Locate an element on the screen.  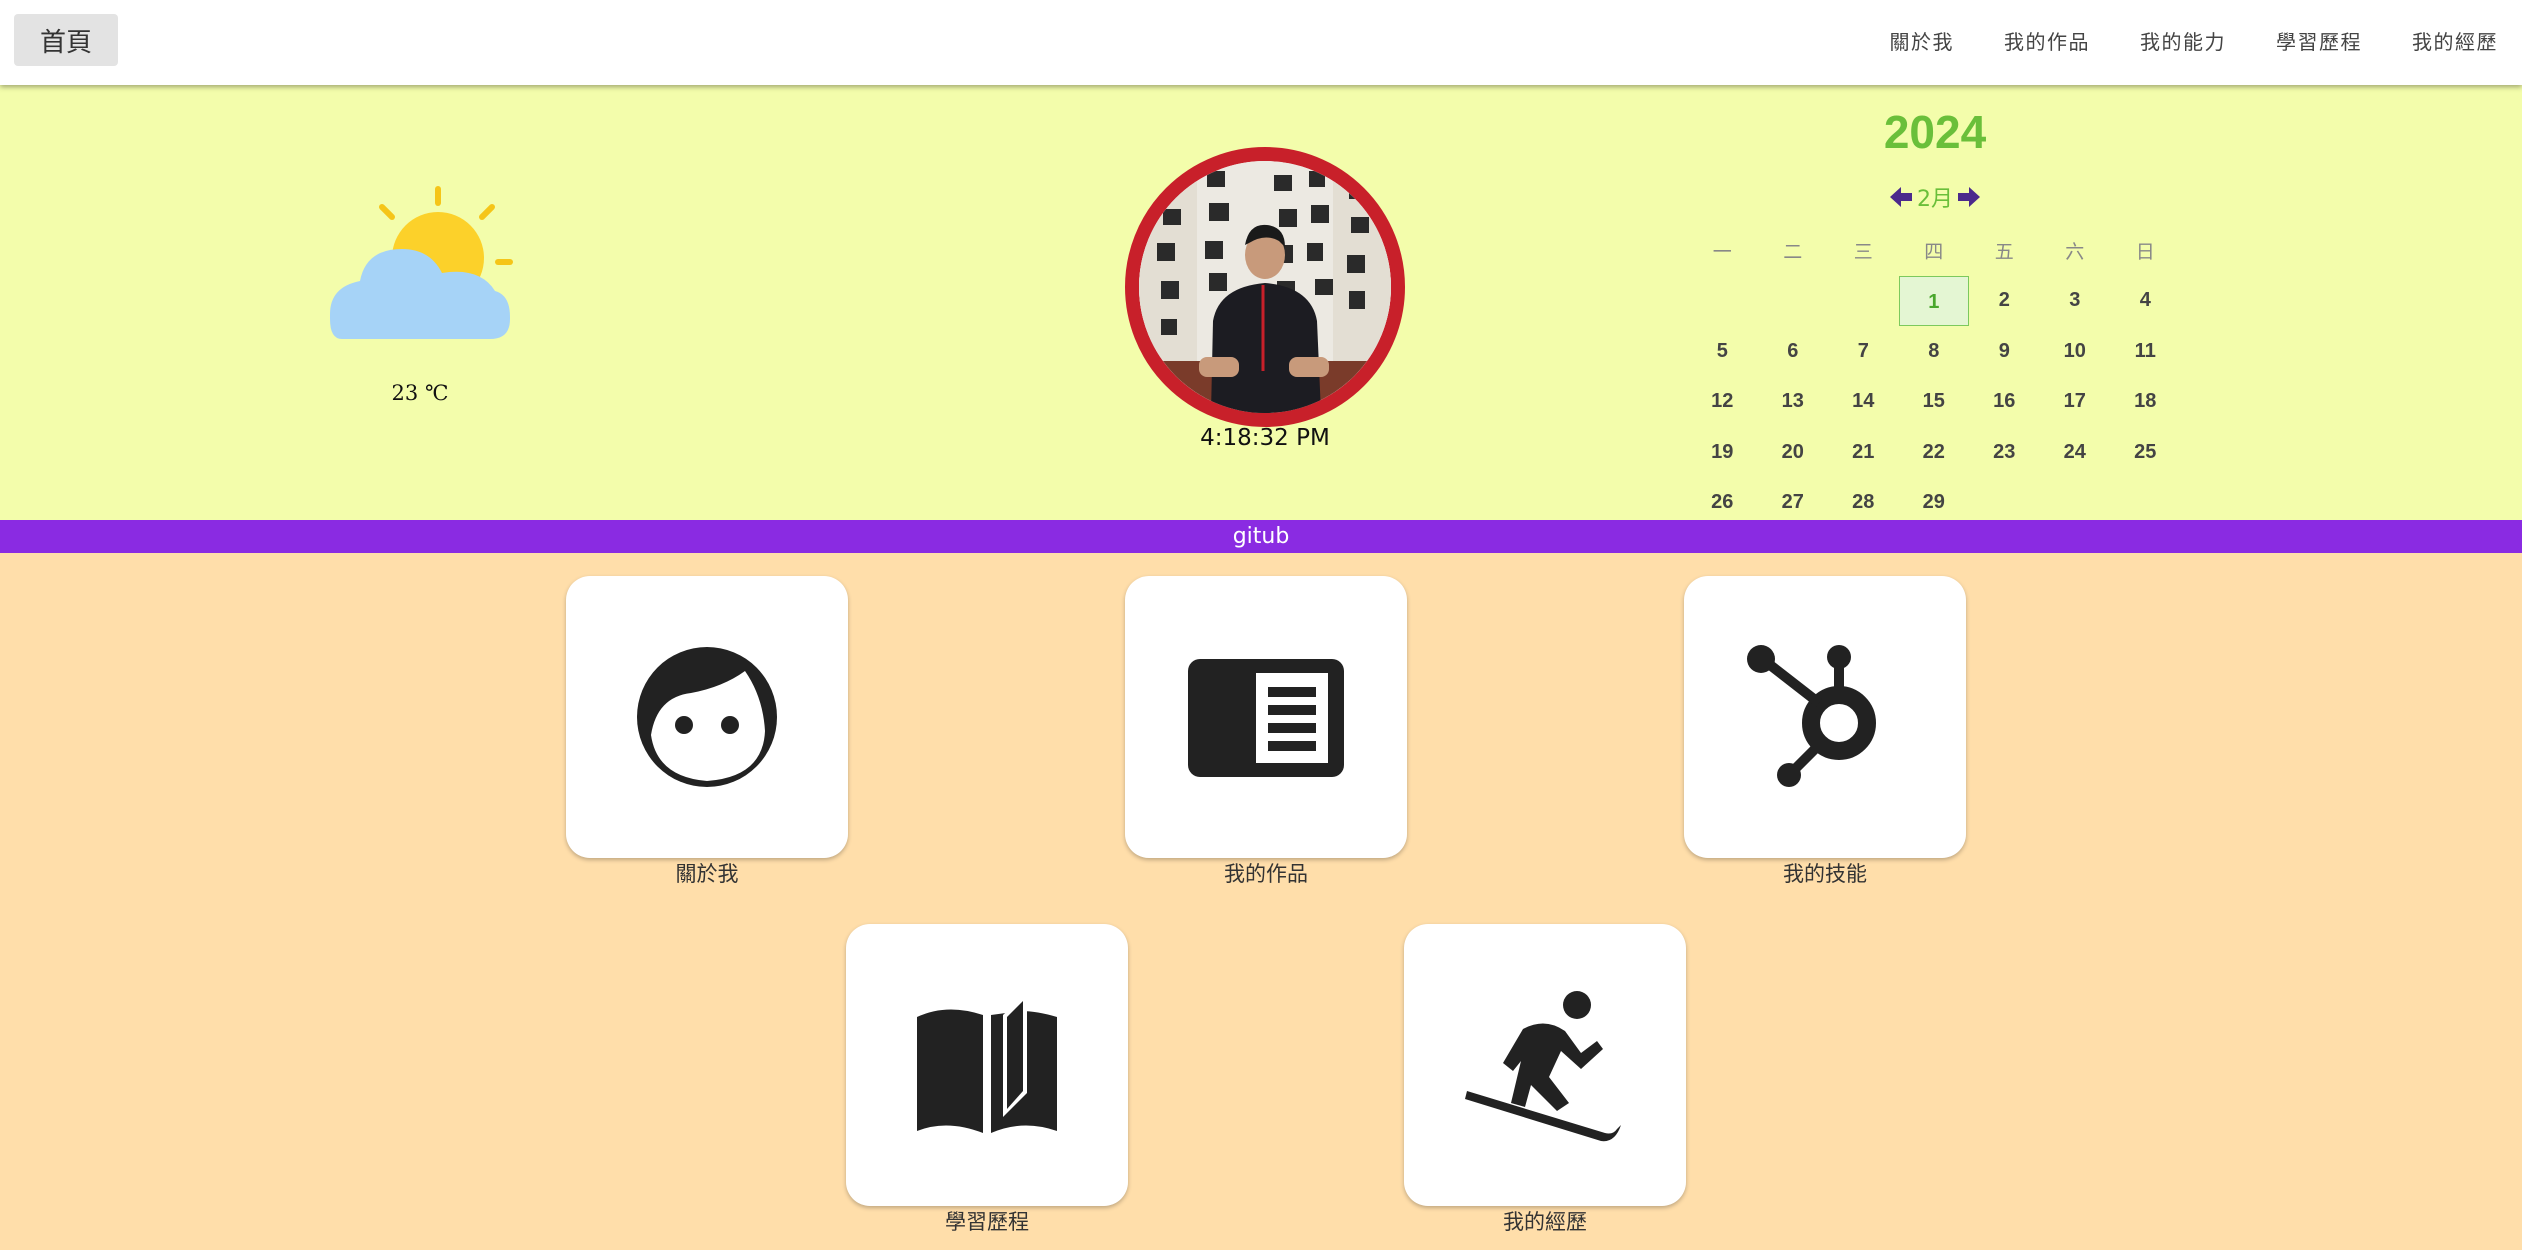
hubspot-icon is located at coordinates (1811, 716).